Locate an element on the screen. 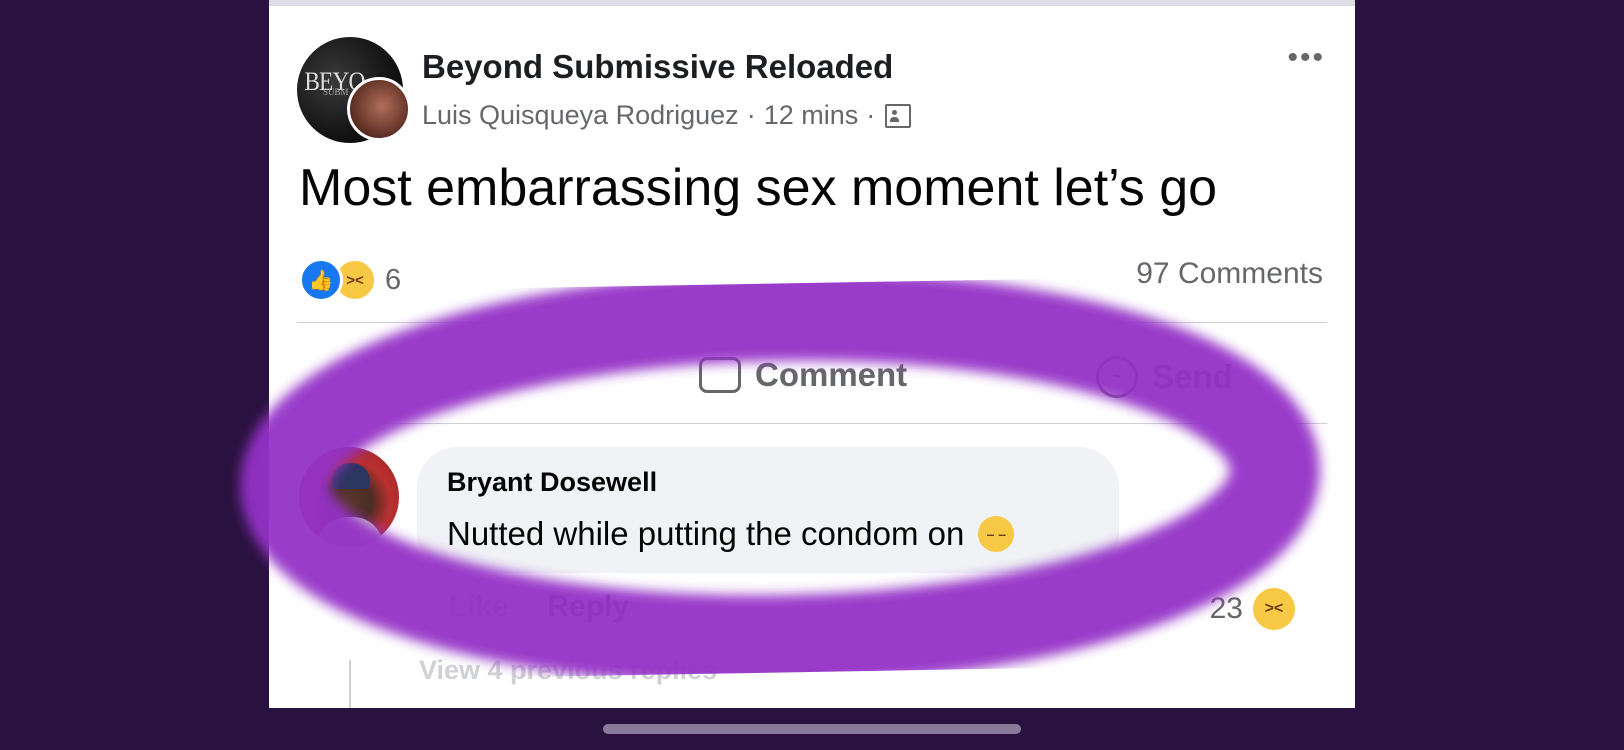 Image resolution: width=1624 pixels, height=750 pixels. comment-text: Nutted while putting the condom on – – is located at coordinates (731, 534).